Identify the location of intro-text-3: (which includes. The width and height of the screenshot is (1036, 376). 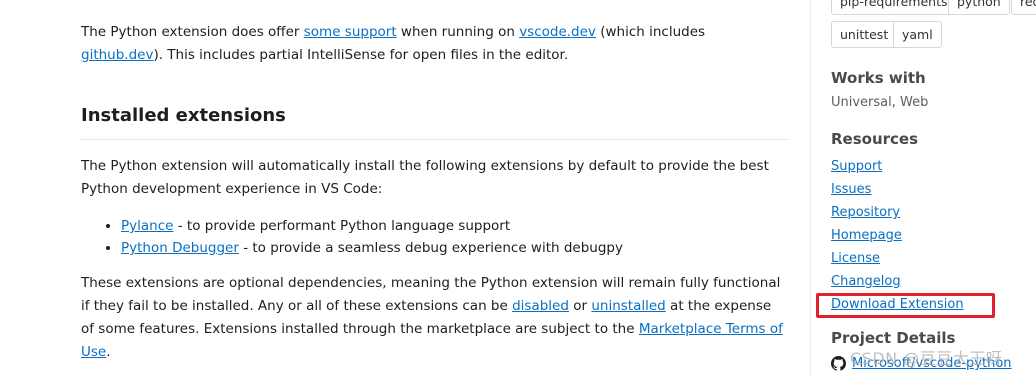
(650, 32).